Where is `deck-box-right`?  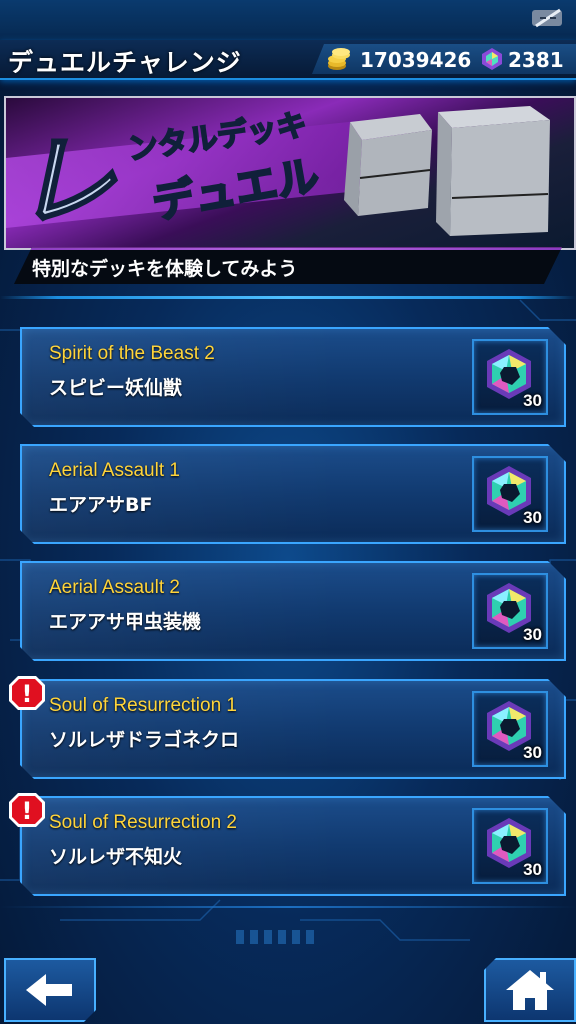
deck-box-right is located at coordinates (493, 171).